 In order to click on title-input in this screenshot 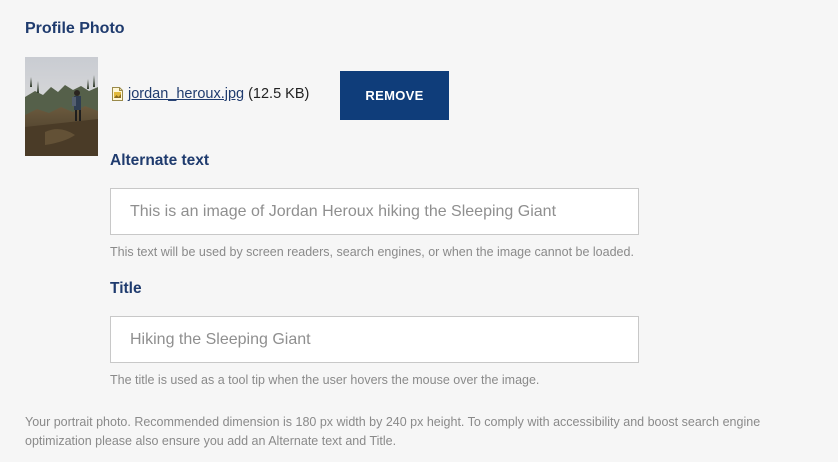, I will do `click(374, 339)`.